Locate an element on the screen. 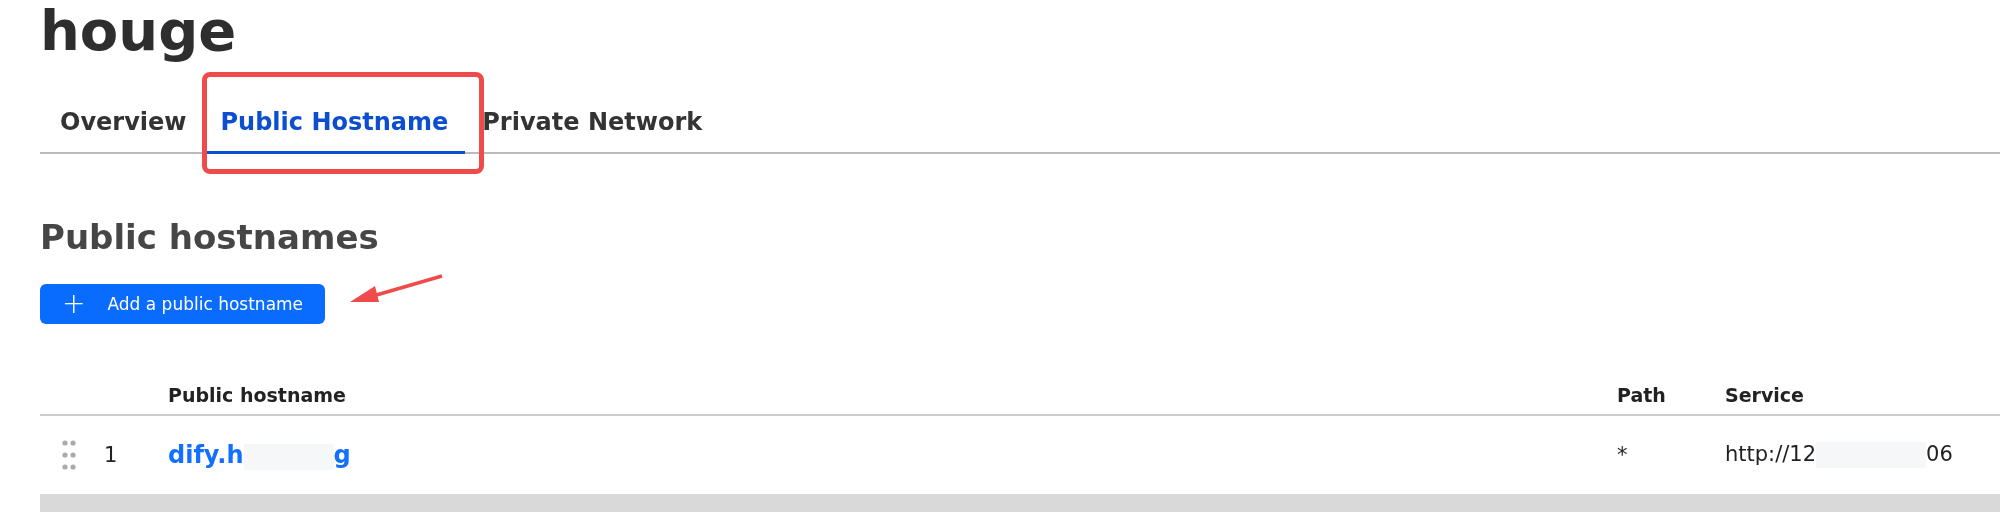 The width and height of the screenshot is (2000, 512). column-header: Path is located at coordinates (1642, 395).